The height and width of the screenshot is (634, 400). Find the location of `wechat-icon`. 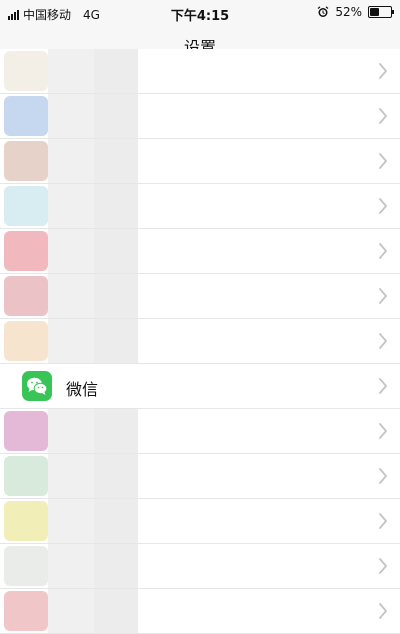

wechat-icon is located at coordinates (37, 386).